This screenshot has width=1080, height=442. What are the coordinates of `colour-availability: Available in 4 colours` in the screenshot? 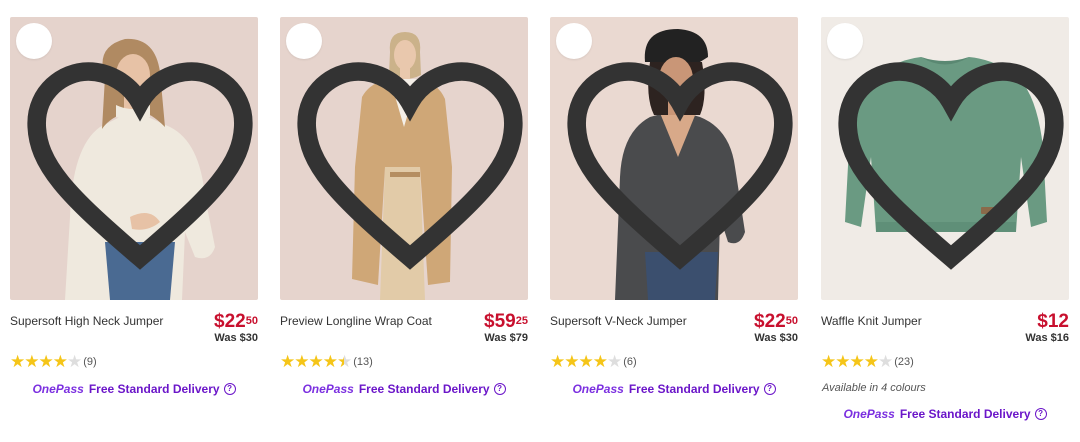 It's located at (945, 388).